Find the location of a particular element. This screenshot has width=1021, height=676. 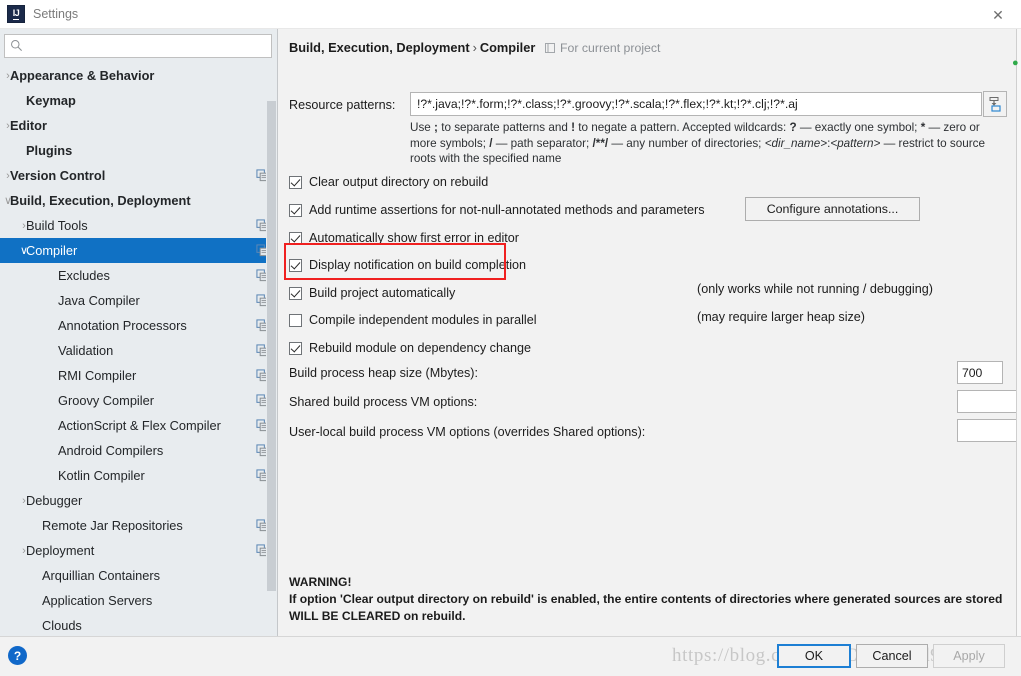

sidebar-item-plugins: Plugins is located at coordinates (138, 150).